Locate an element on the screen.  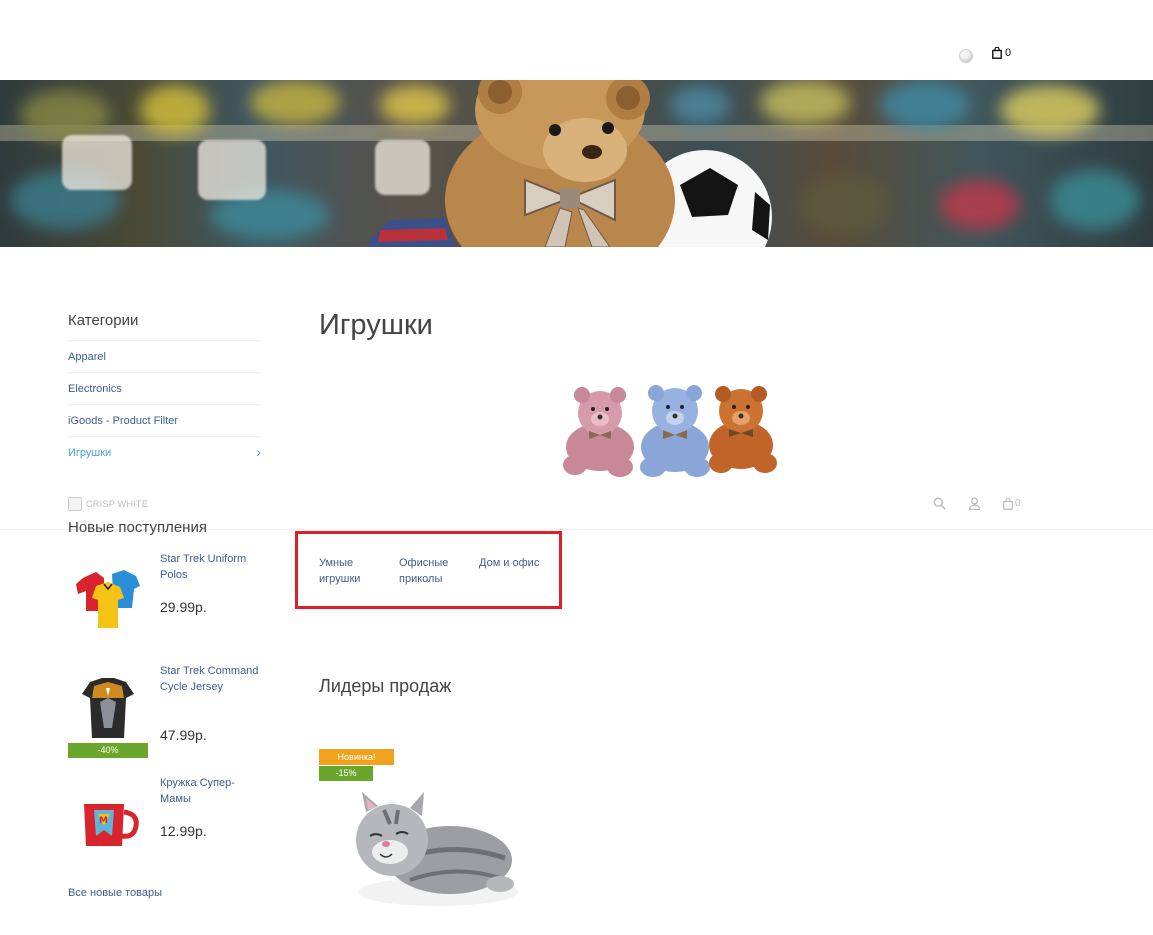
category-item-electronics: Electronics is located at coordinates (164, 388).